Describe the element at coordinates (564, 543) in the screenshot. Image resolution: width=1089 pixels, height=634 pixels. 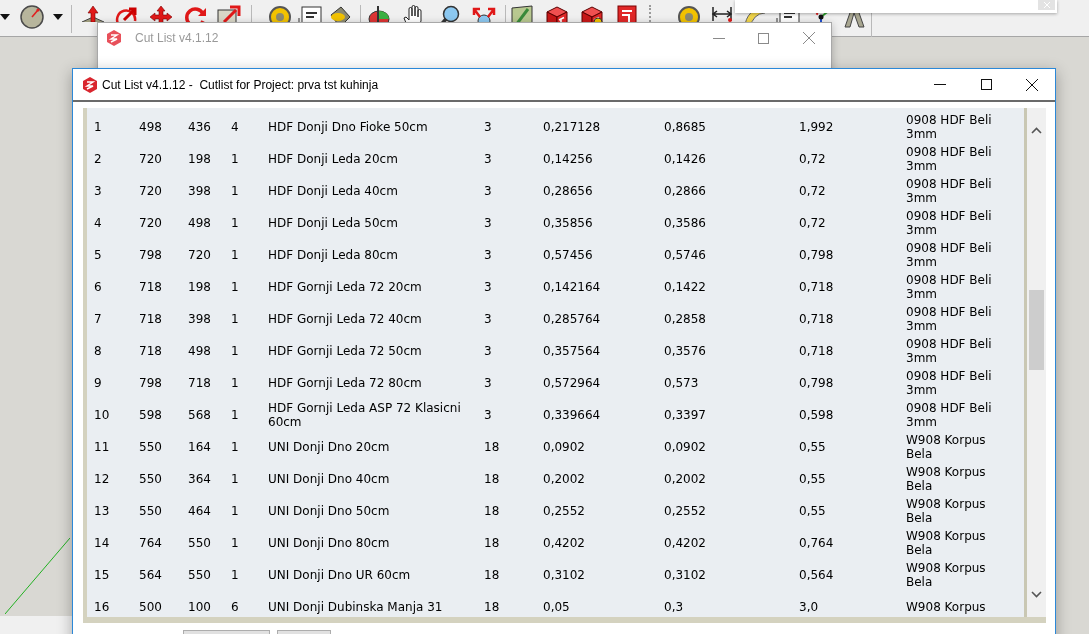
I see `table-text: 0,4202` at that location.